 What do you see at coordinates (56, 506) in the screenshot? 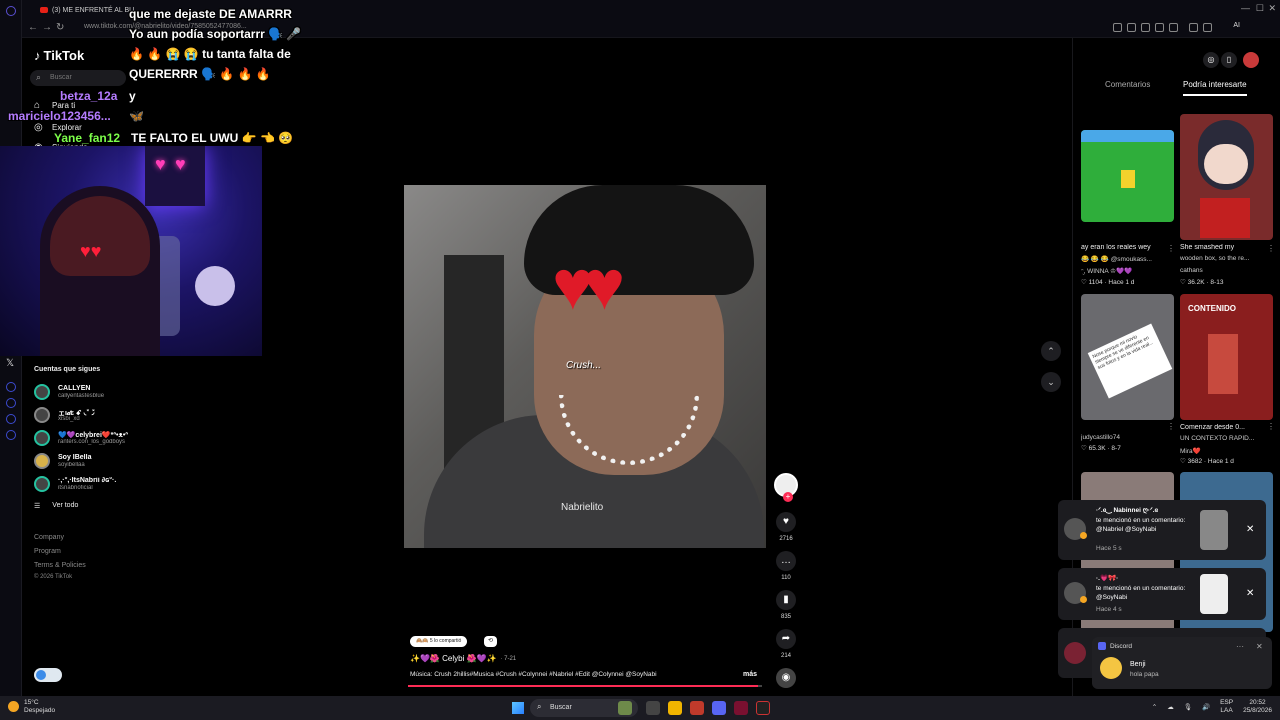
I see `see-all-link: ☰ Ver todo` at bounding box center [56, 506].